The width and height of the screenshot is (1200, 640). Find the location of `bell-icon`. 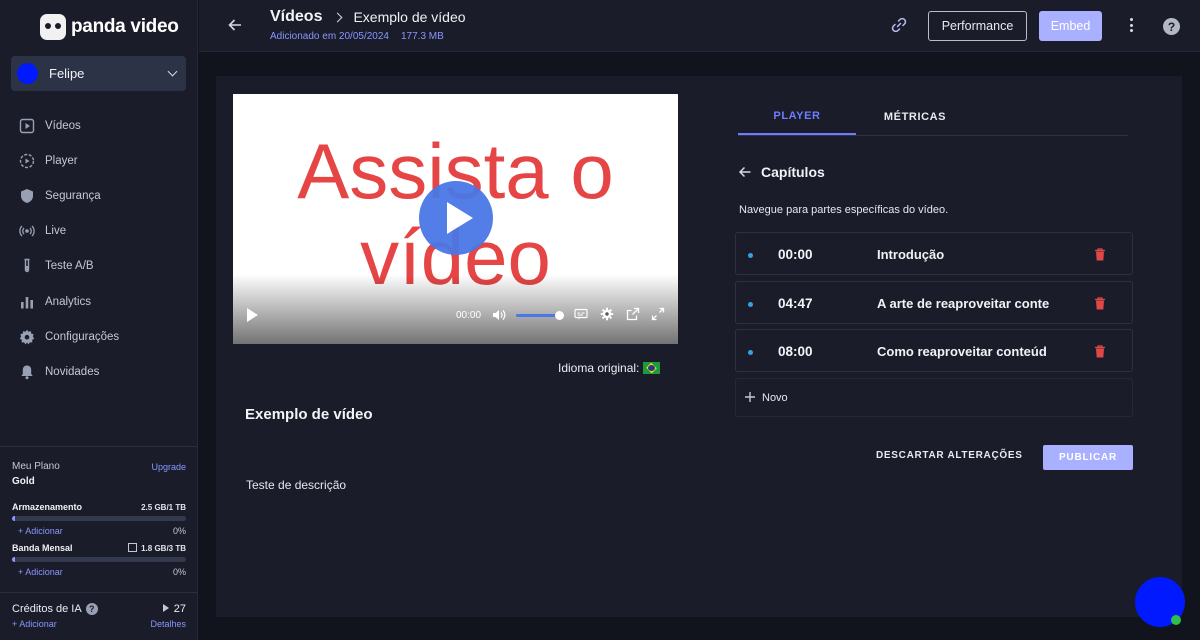

bell-icon is located at coordinates (27, 372).